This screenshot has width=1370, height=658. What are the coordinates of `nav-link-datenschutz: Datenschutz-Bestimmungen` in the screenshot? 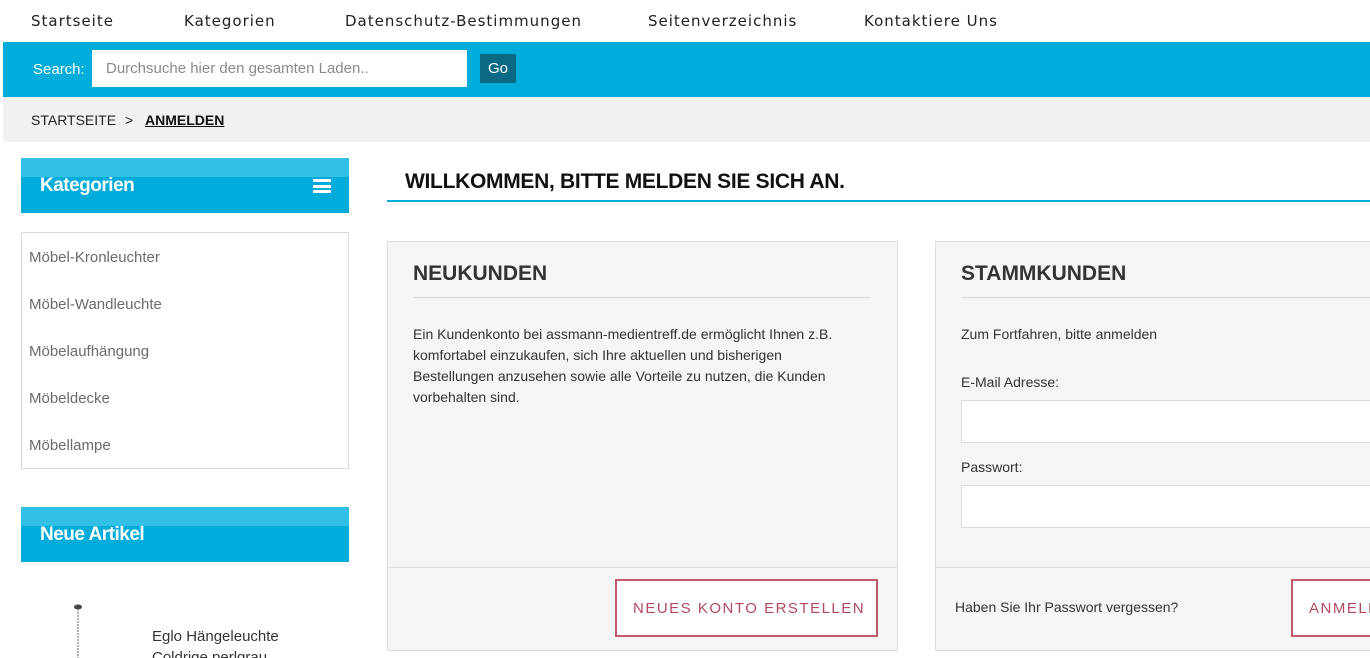 It's located at (463, 21).